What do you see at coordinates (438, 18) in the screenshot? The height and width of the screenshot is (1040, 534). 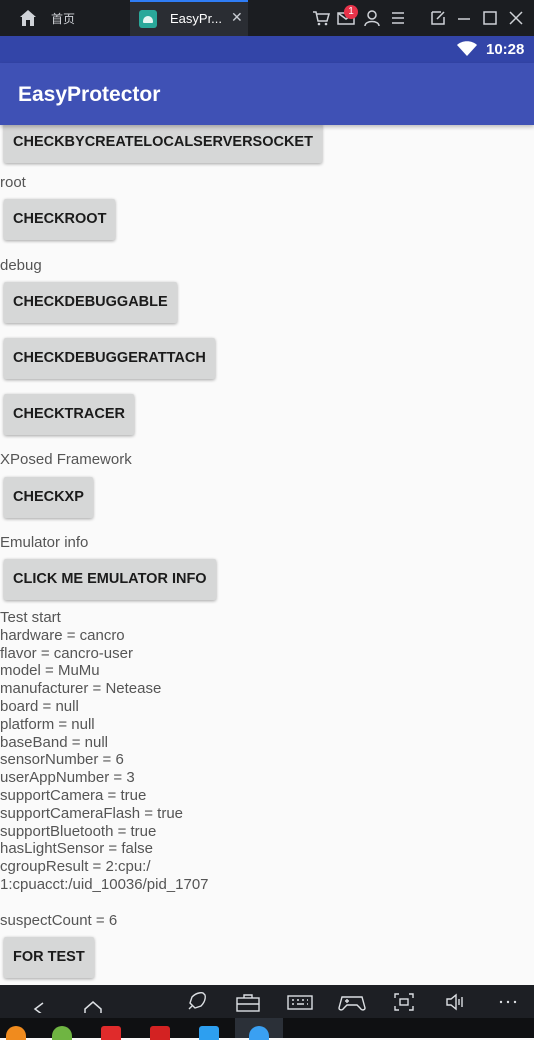 I see `pin-icon` at bounding box center [438, 18].